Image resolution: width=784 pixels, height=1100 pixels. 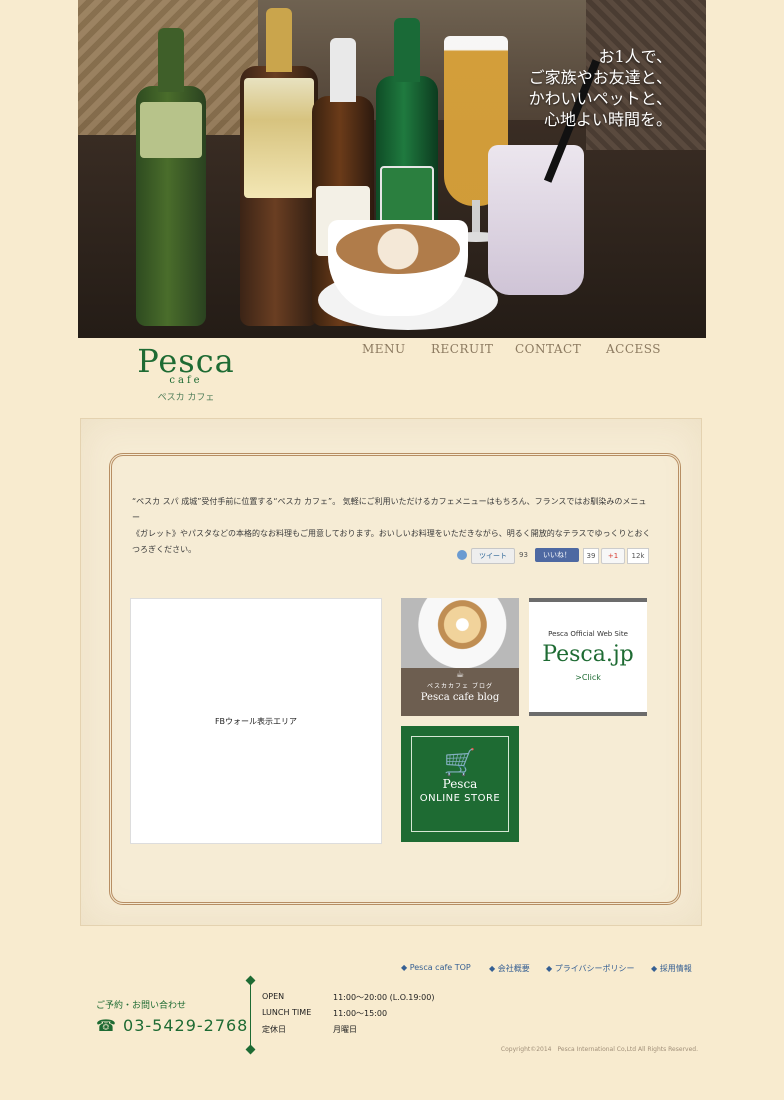 I want to click on nav-recruit: RECRUIT, so click(x=462, y=349).